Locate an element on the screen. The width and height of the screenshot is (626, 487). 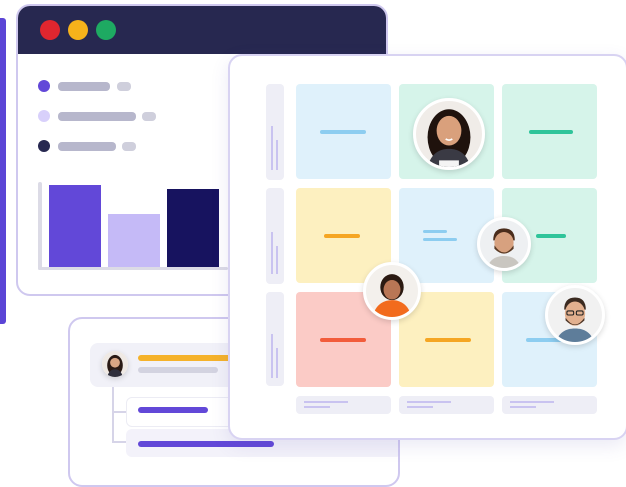
close-dot-icon is located at coordinates (50, 30).